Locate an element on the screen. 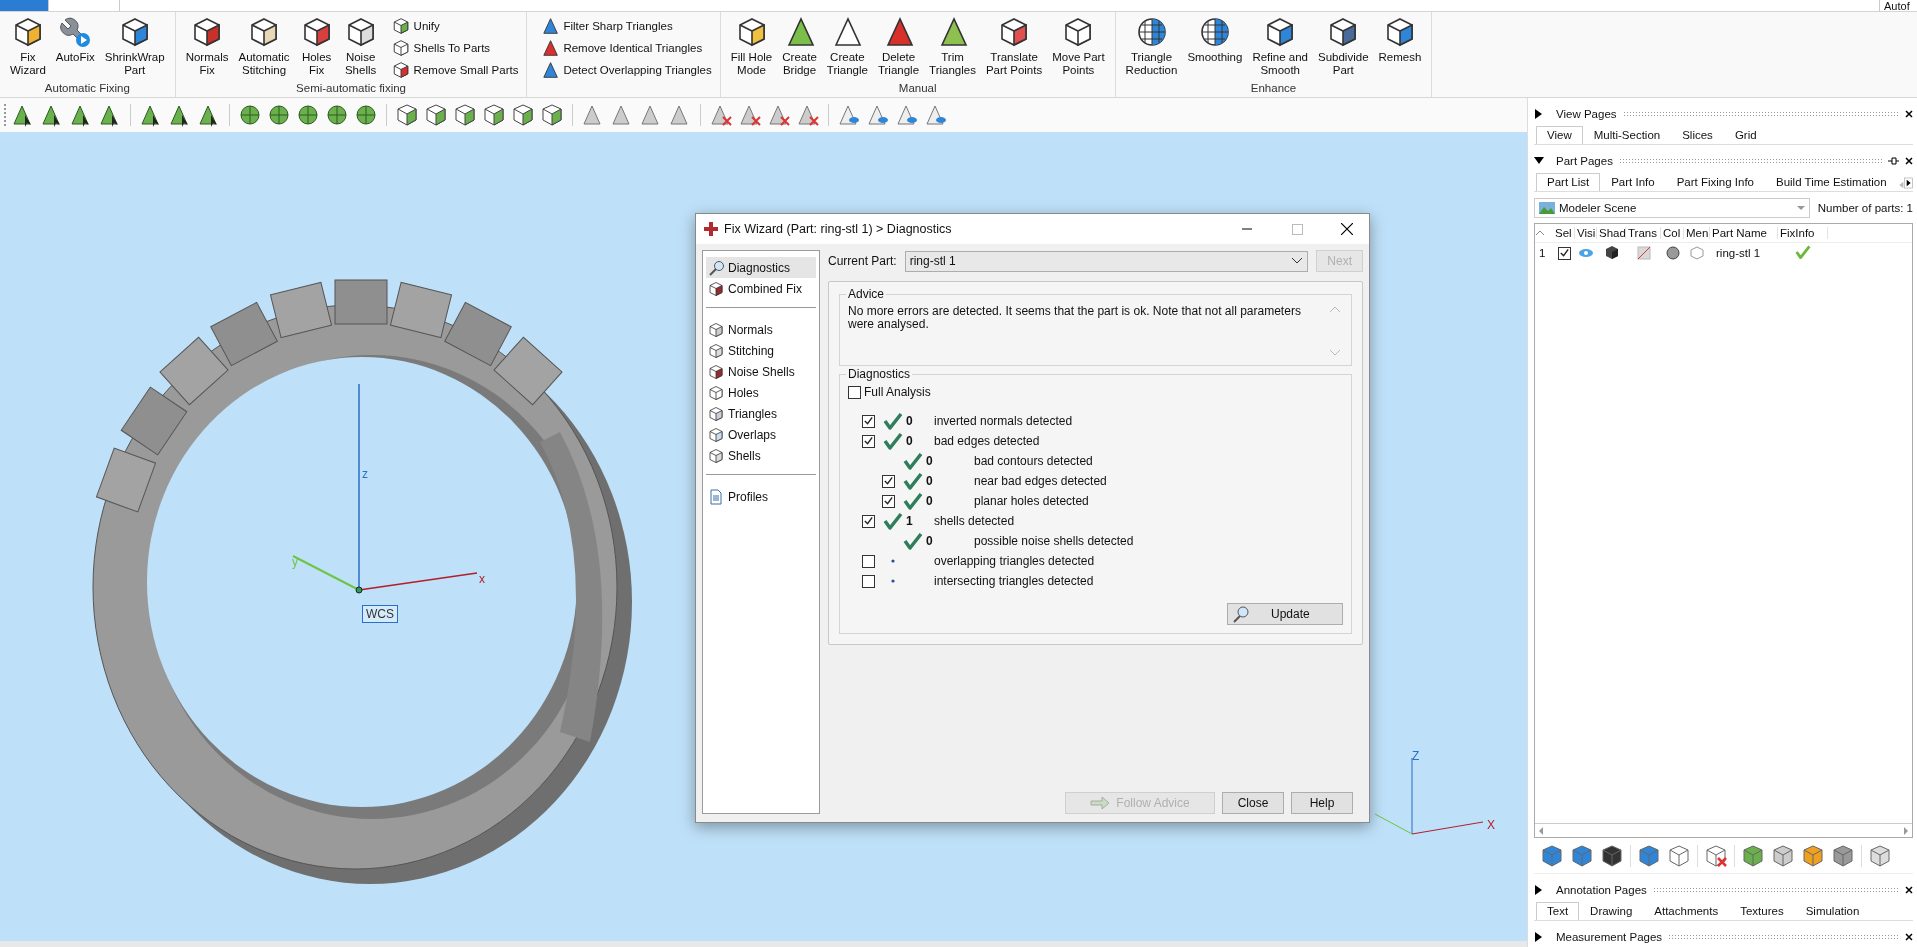 The width and height of the screenshot is (1917, 947). ribbon-button: Shells To Parts is located at coordinates (455, 48).